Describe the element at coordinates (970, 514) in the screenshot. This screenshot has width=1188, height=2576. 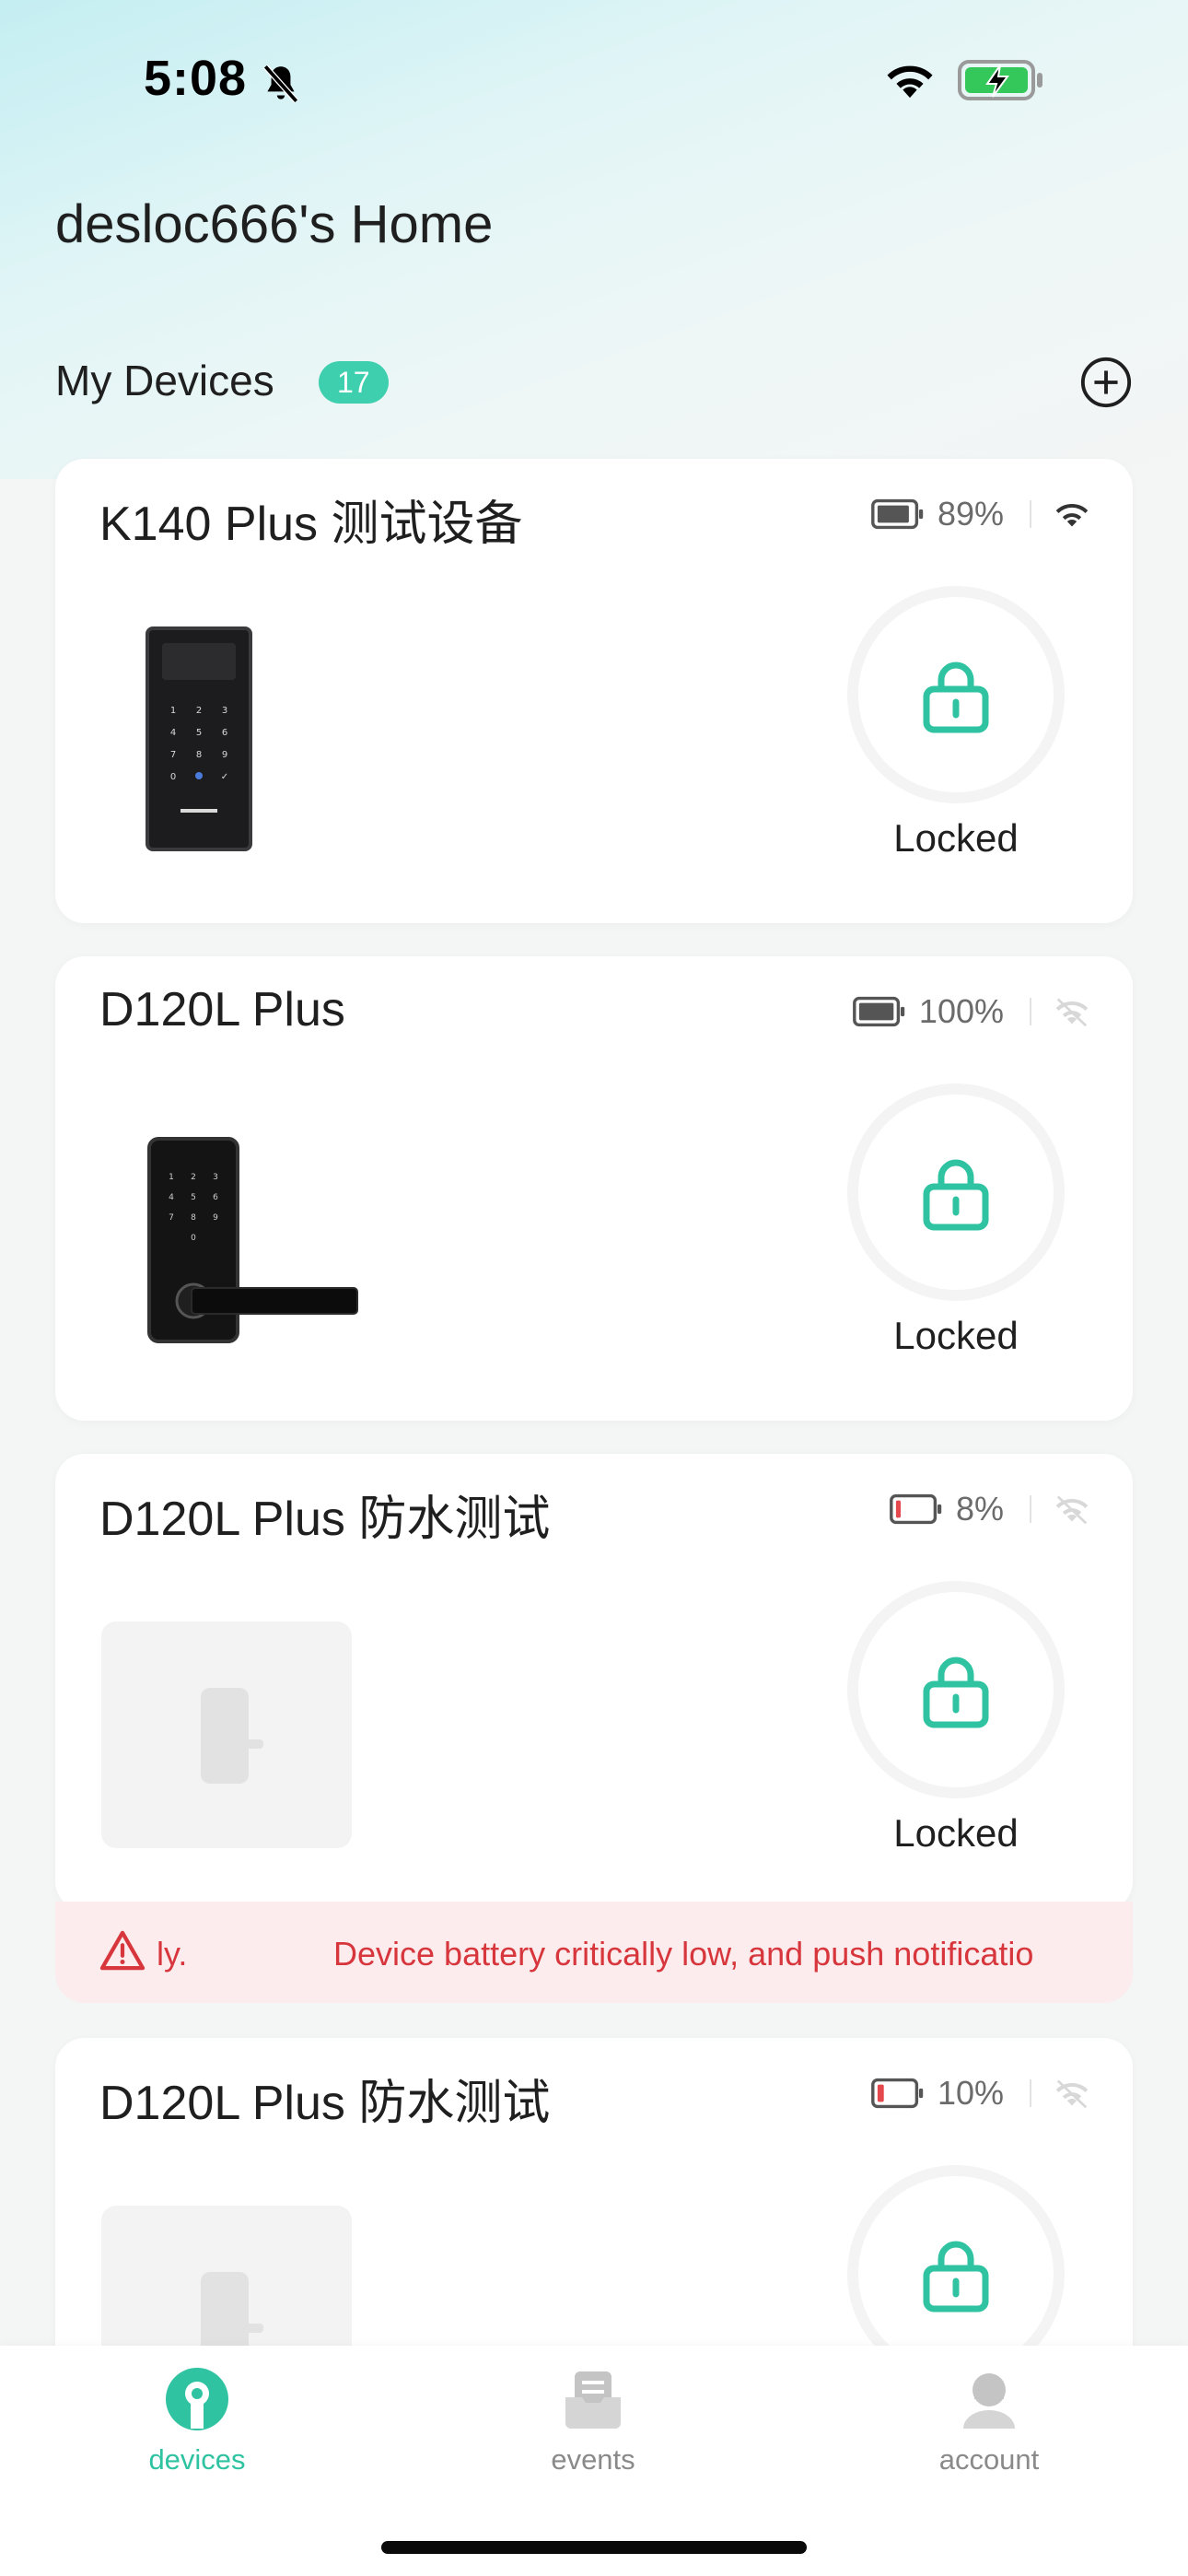
I see `battery-percent: 89%` at that location.